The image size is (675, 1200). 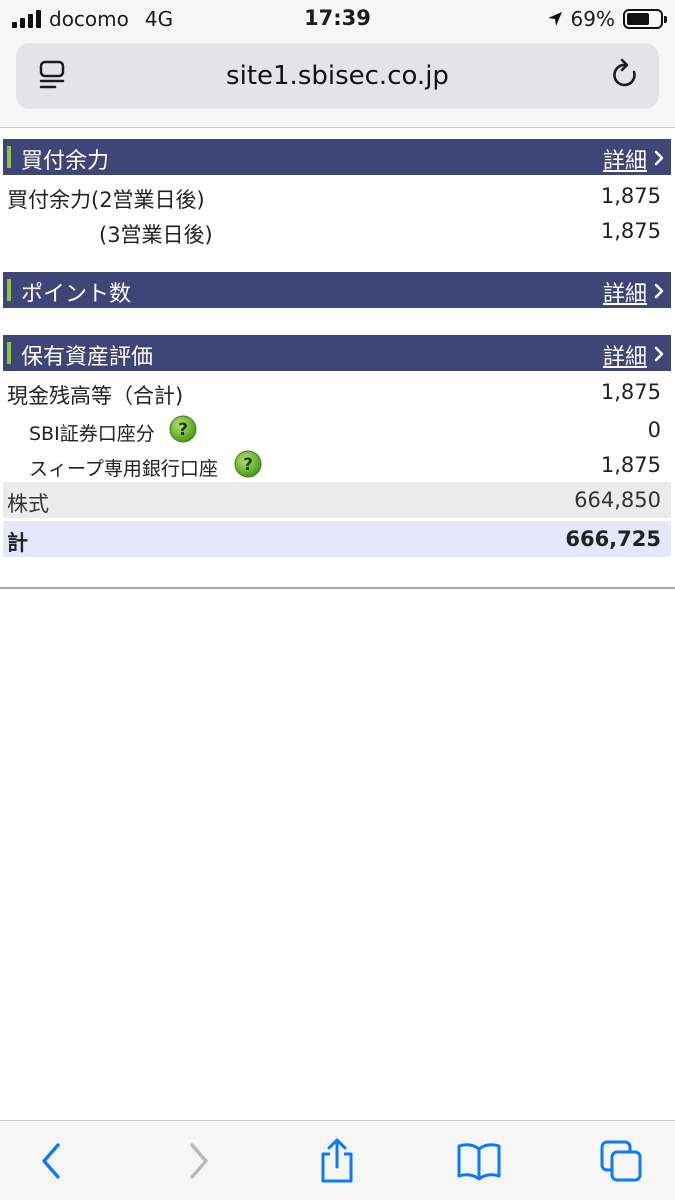 I want to click on detail-link-buying-power: 詳細, so click(x=625, y=159).